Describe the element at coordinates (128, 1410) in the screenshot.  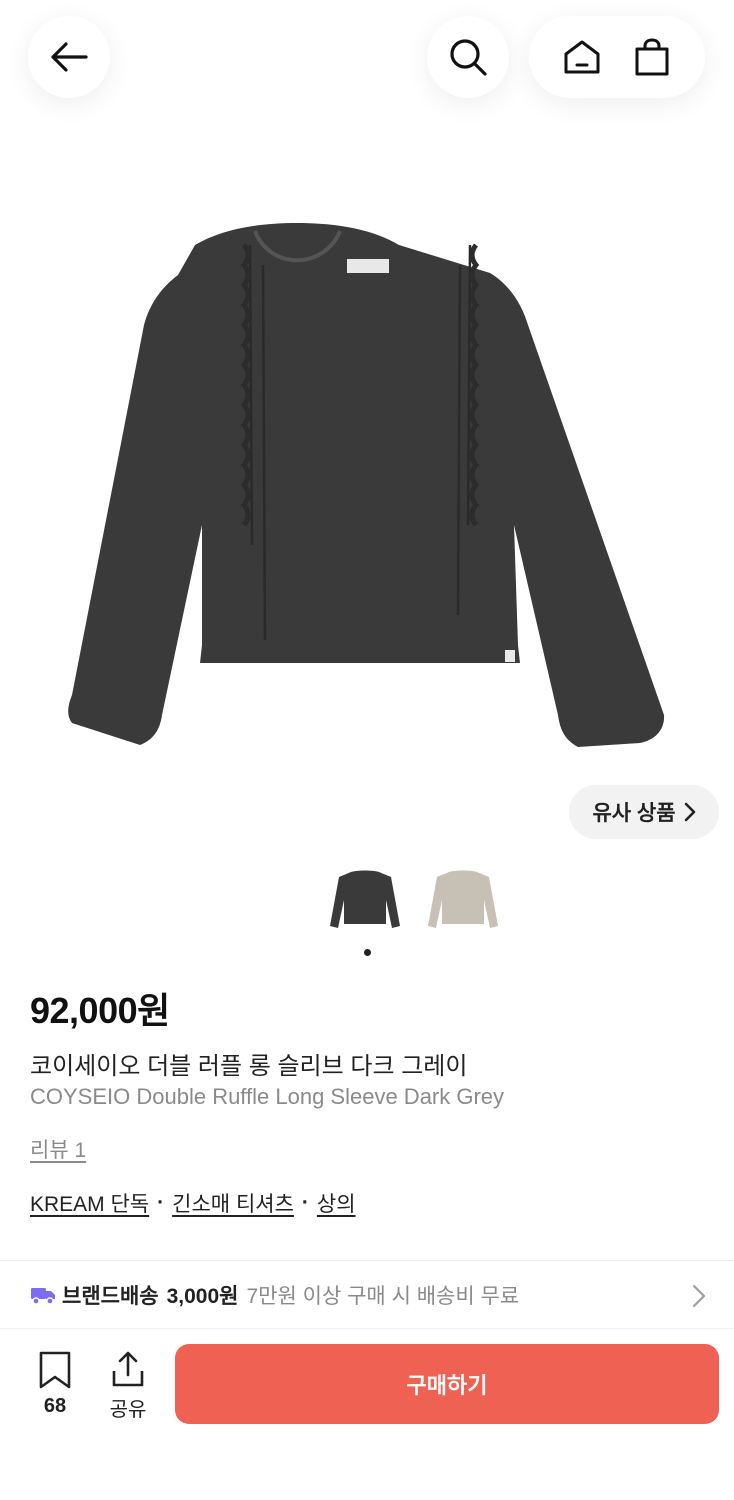
I see `share-label: 공유` at that location.